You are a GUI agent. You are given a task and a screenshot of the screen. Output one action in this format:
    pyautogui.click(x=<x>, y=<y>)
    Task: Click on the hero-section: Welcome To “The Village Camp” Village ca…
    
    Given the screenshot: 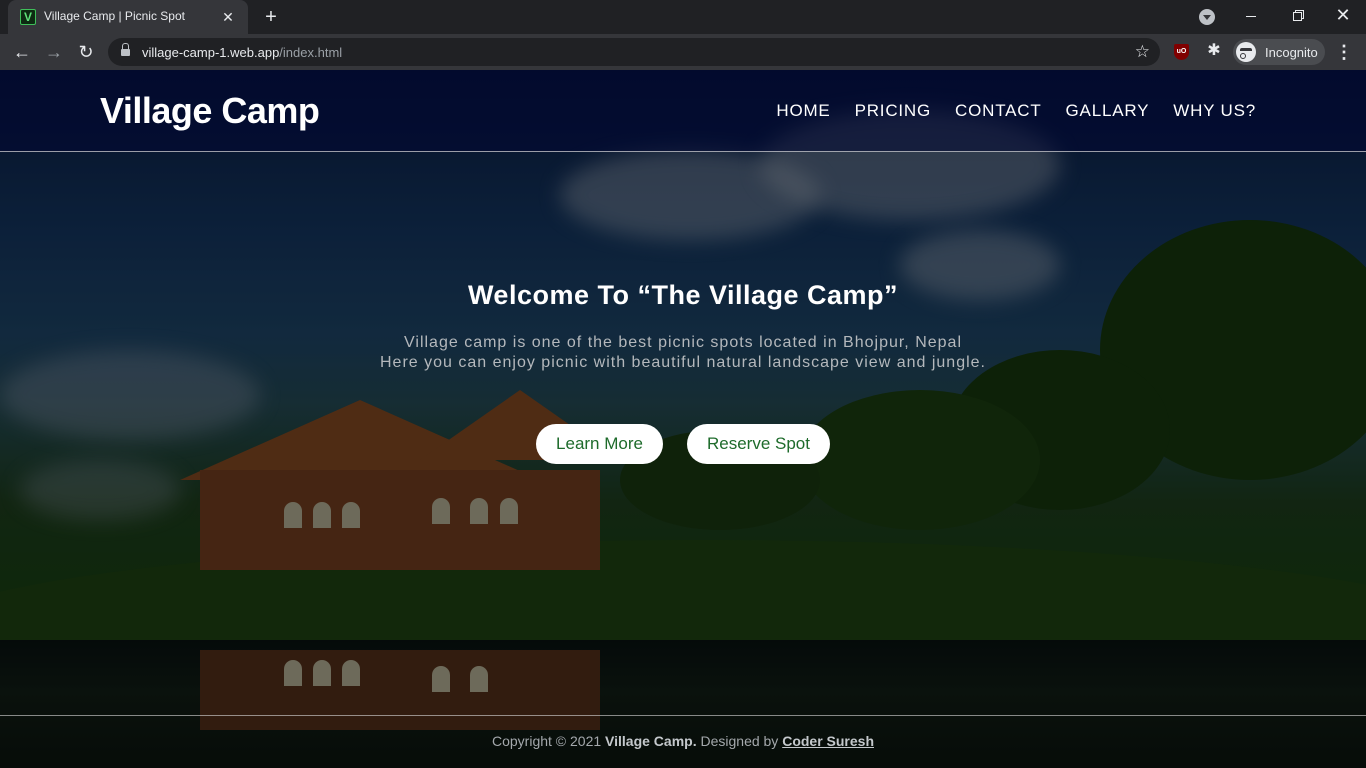 What is the action you would take?
    pyautogui.click(x=683, y=326)
    